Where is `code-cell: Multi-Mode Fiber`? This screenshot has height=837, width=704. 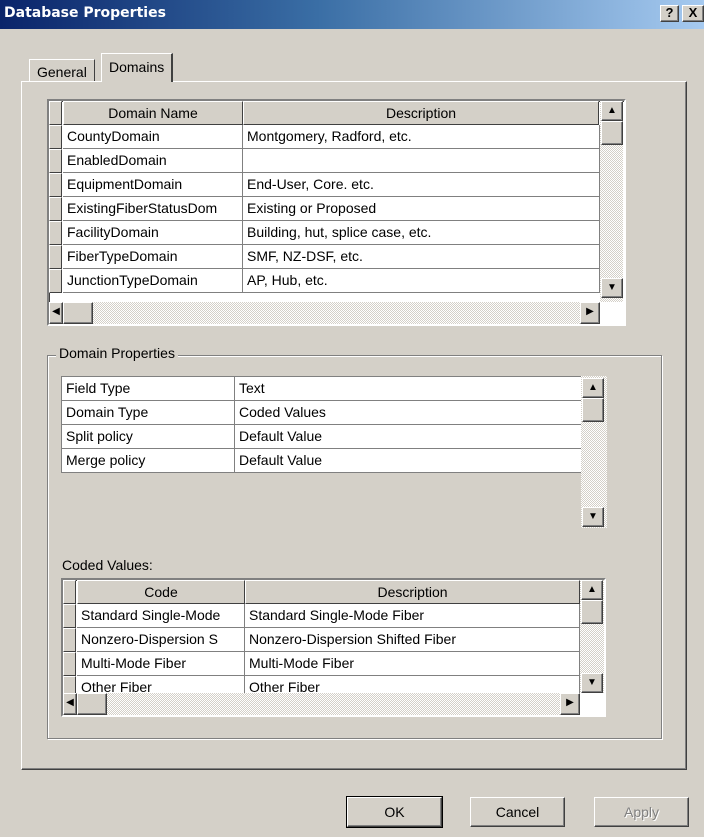 code-cell: Multi-Mode Fiber is located at coordinates (161, 664).